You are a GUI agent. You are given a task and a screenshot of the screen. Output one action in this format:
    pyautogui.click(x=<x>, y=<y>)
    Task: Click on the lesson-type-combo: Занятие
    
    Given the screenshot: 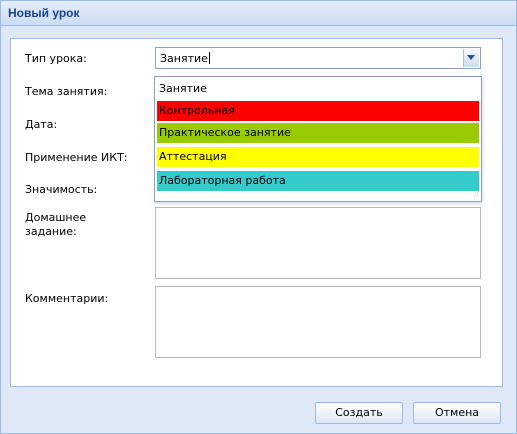 What is the action you would take?
    pyautogui.click(x=318, y=58)
    